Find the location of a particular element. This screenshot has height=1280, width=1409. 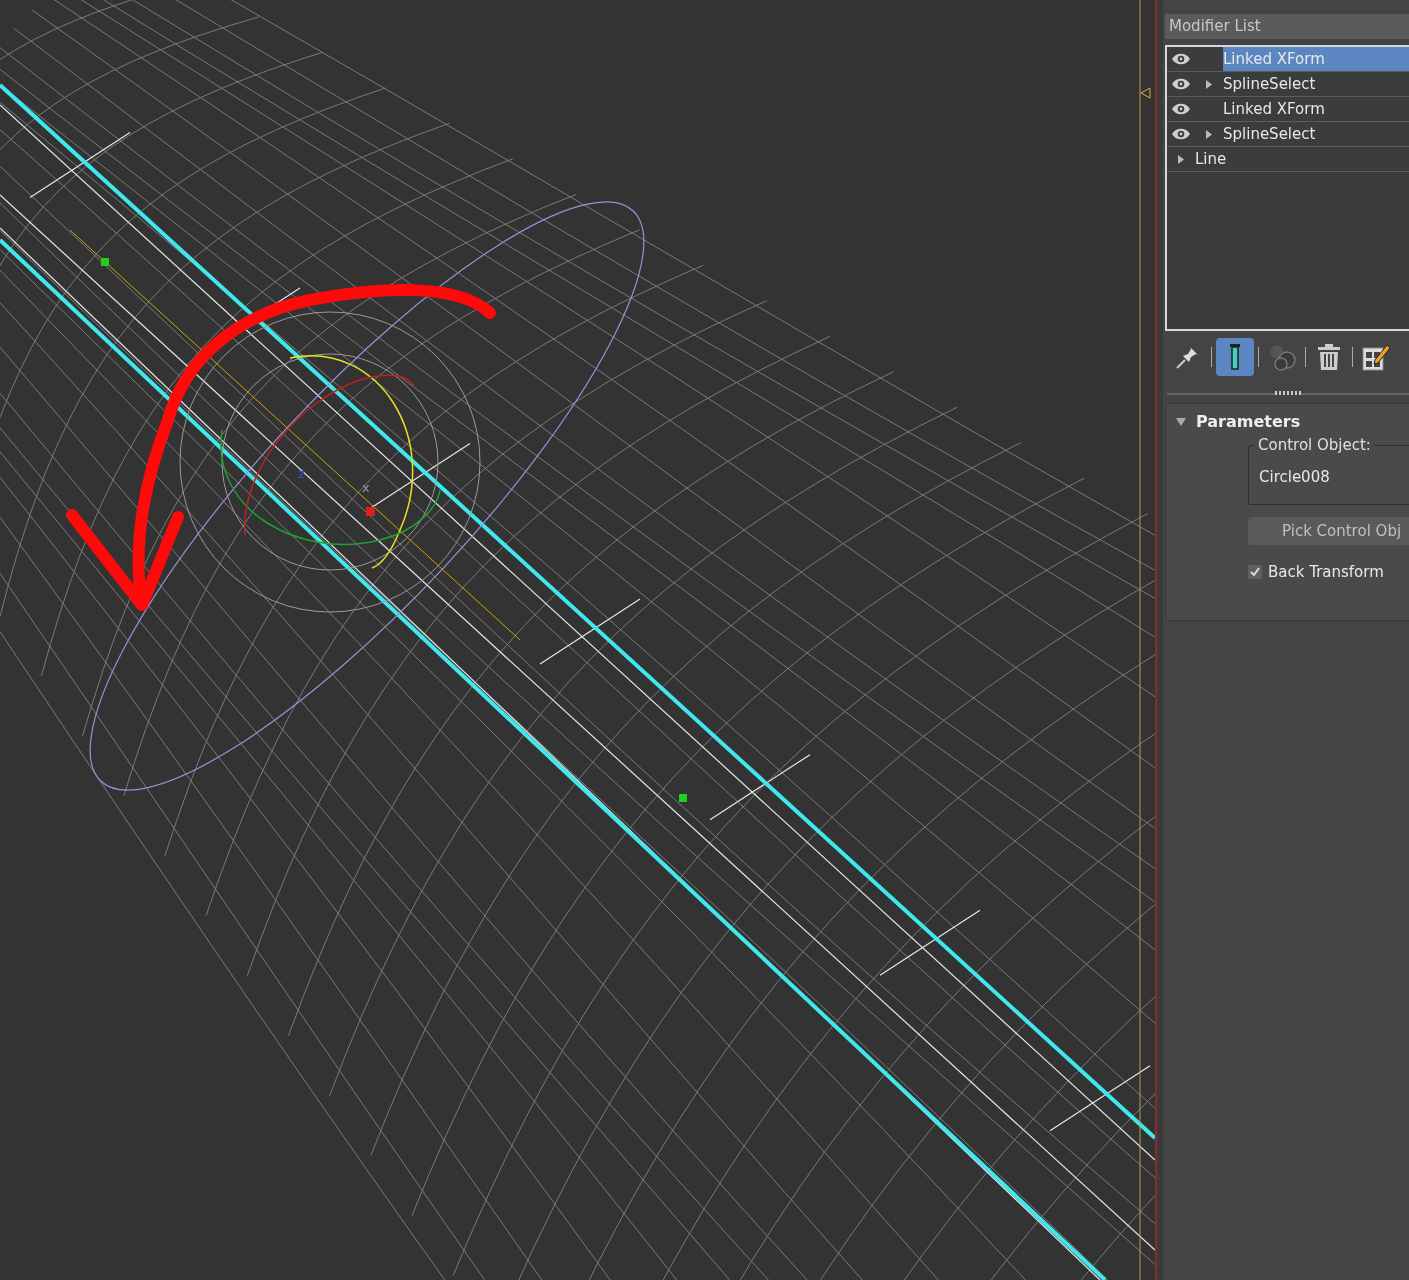

rollout-title: Parameters is located at coordinates (1248, 421).